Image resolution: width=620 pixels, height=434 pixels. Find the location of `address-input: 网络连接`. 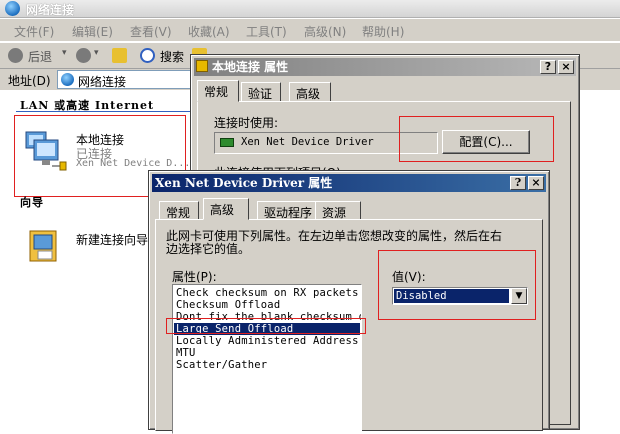

address-input: 网络连接 is located at coordinates (127, 79).